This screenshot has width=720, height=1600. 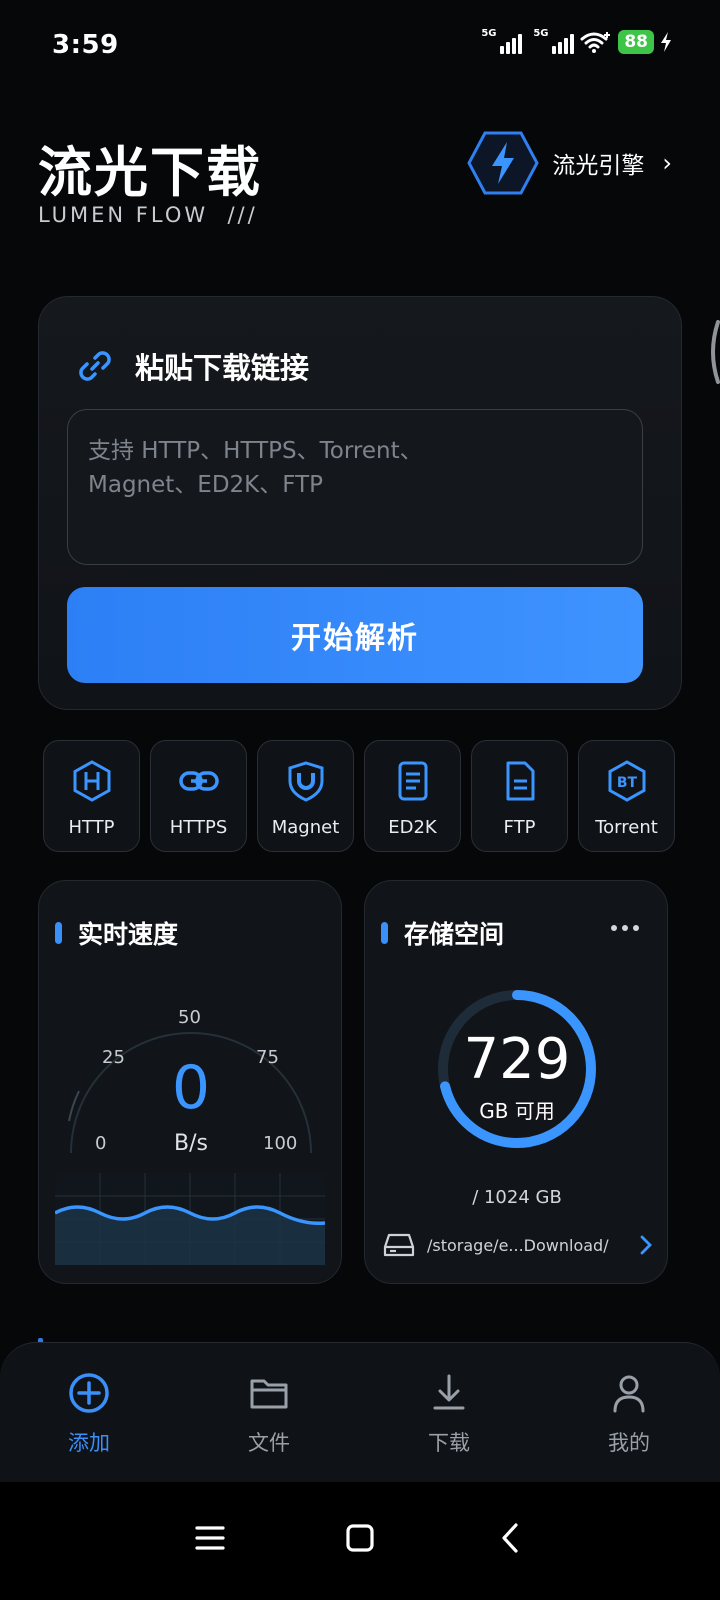 I want to click on wifi-icon, so click(x=595, y=42).